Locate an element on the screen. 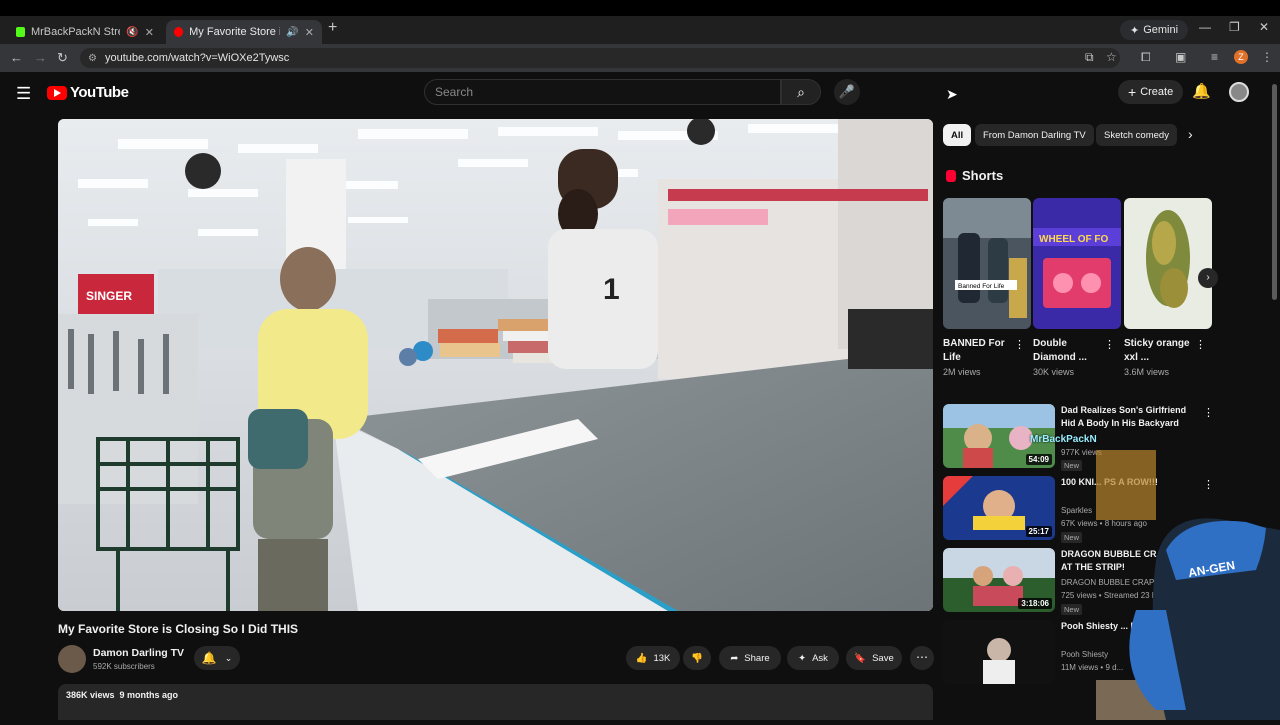 Image resolution: width=1280 pixels, height=725 pixels. video-thumbnail: 3:18:06 is located at coordinates (999, 580).